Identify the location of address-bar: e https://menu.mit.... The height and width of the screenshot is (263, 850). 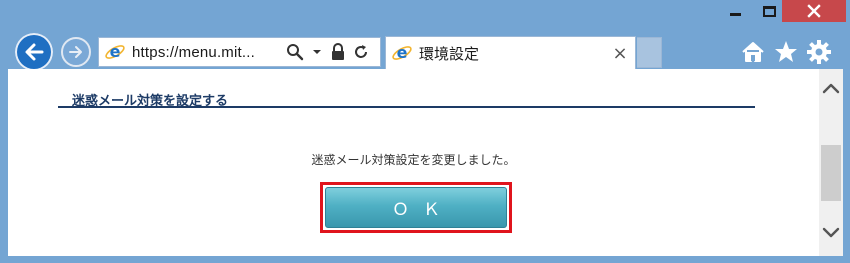
(239, 52).